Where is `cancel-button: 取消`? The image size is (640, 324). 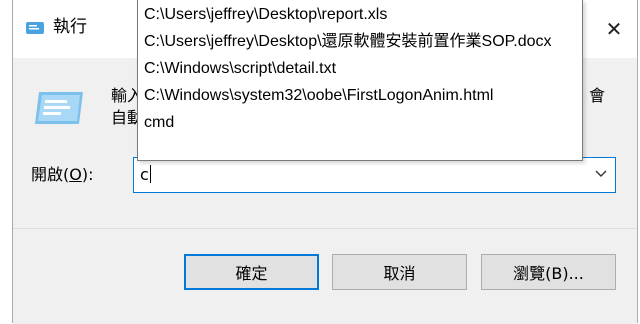 cancel-button: 取消 is located at coordinates (399, 272).